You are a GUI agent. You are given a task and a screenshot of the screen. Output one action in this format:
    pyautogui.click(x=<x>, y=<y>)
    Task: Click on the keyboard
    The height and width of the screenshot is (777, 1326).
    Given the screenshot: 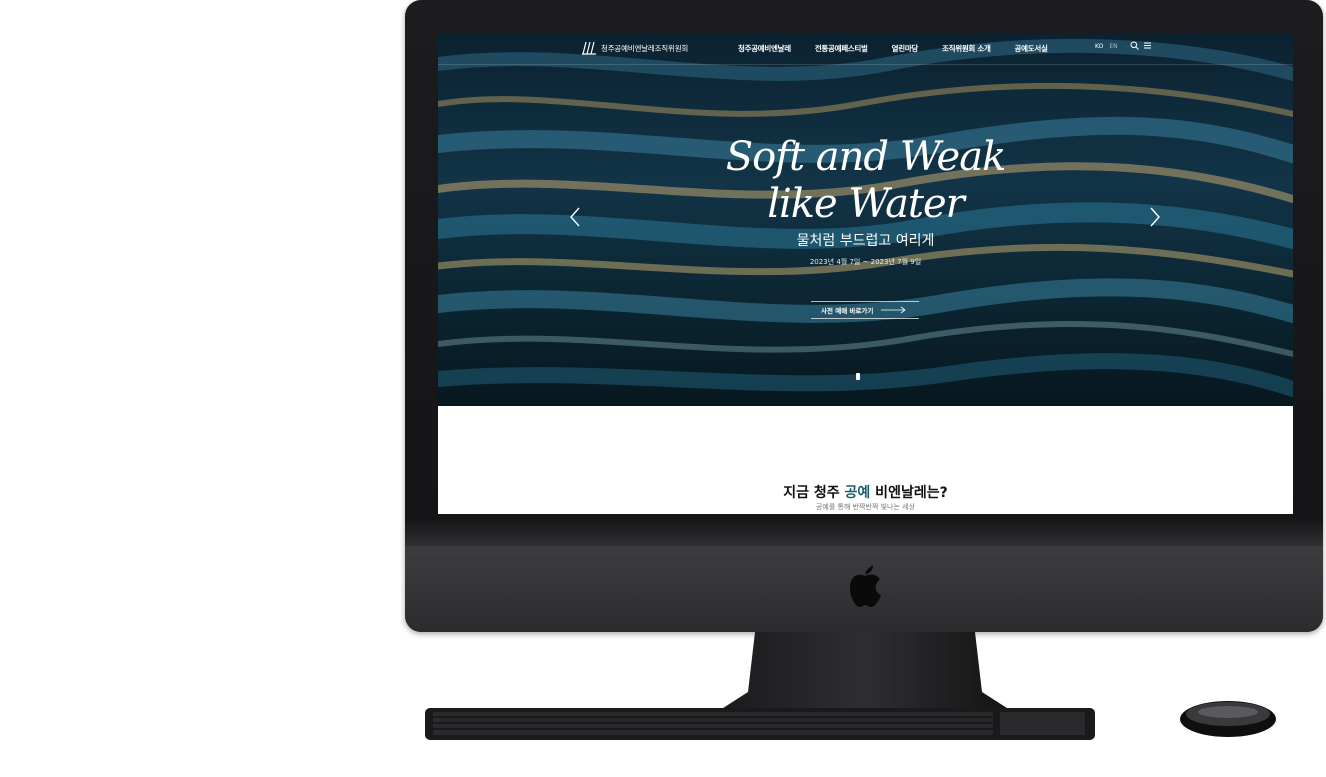 What is the action you would take?
    pyautogui.click(x=760, y=724)
    